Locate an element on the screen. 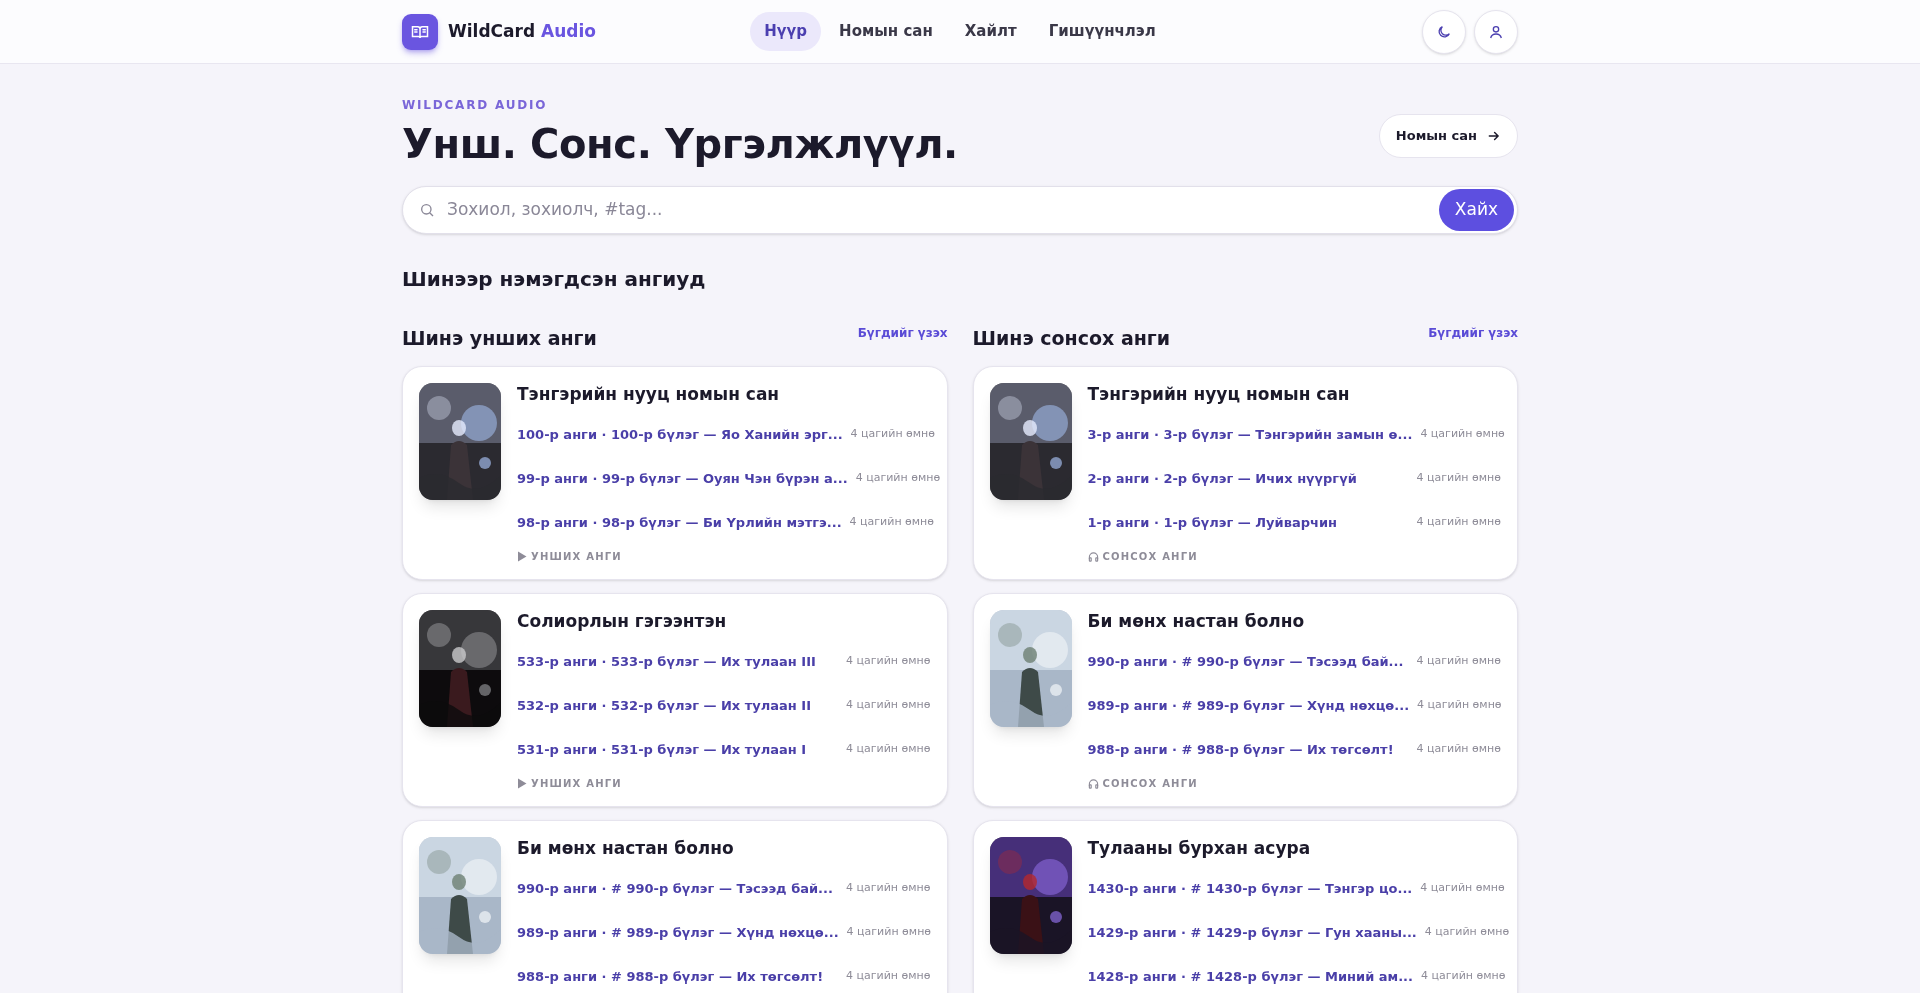 Image resolution: width=1920 pixels, height=993 pixels. series-title: Тулааны бурхан асура is located at coordinates (1294, 847).